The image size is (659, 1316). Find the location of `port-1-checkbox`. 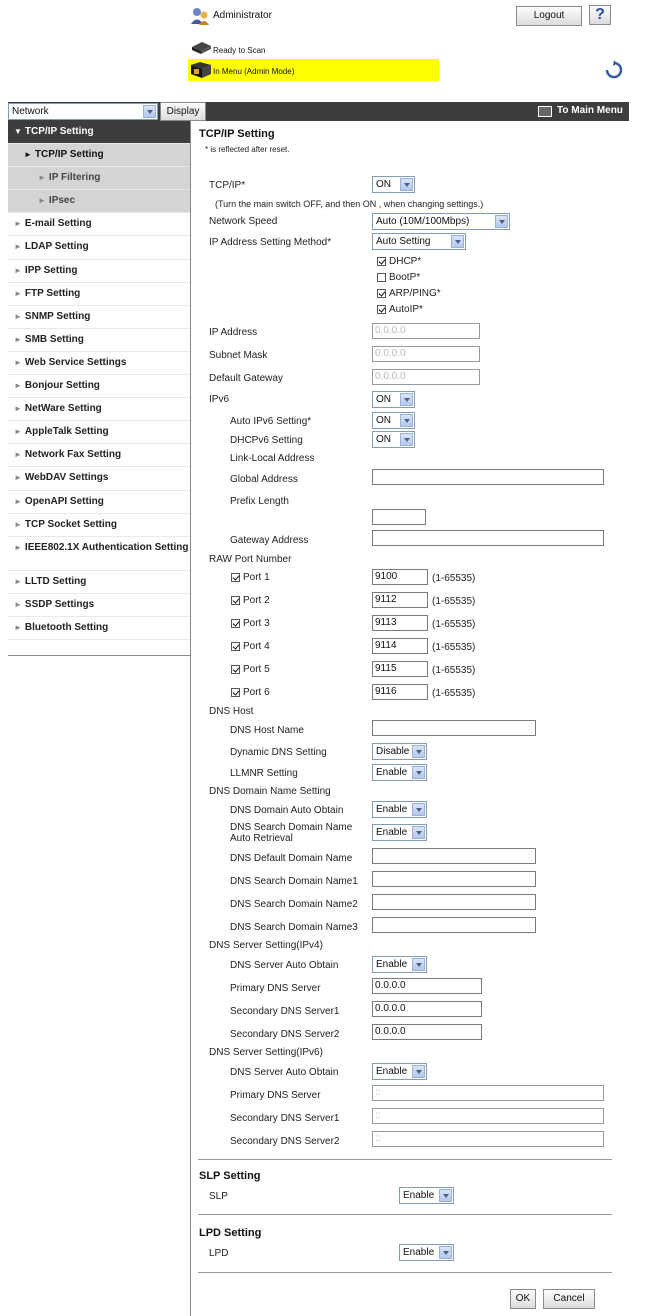

port-1-checkbox is located at coordinates (235, 577).